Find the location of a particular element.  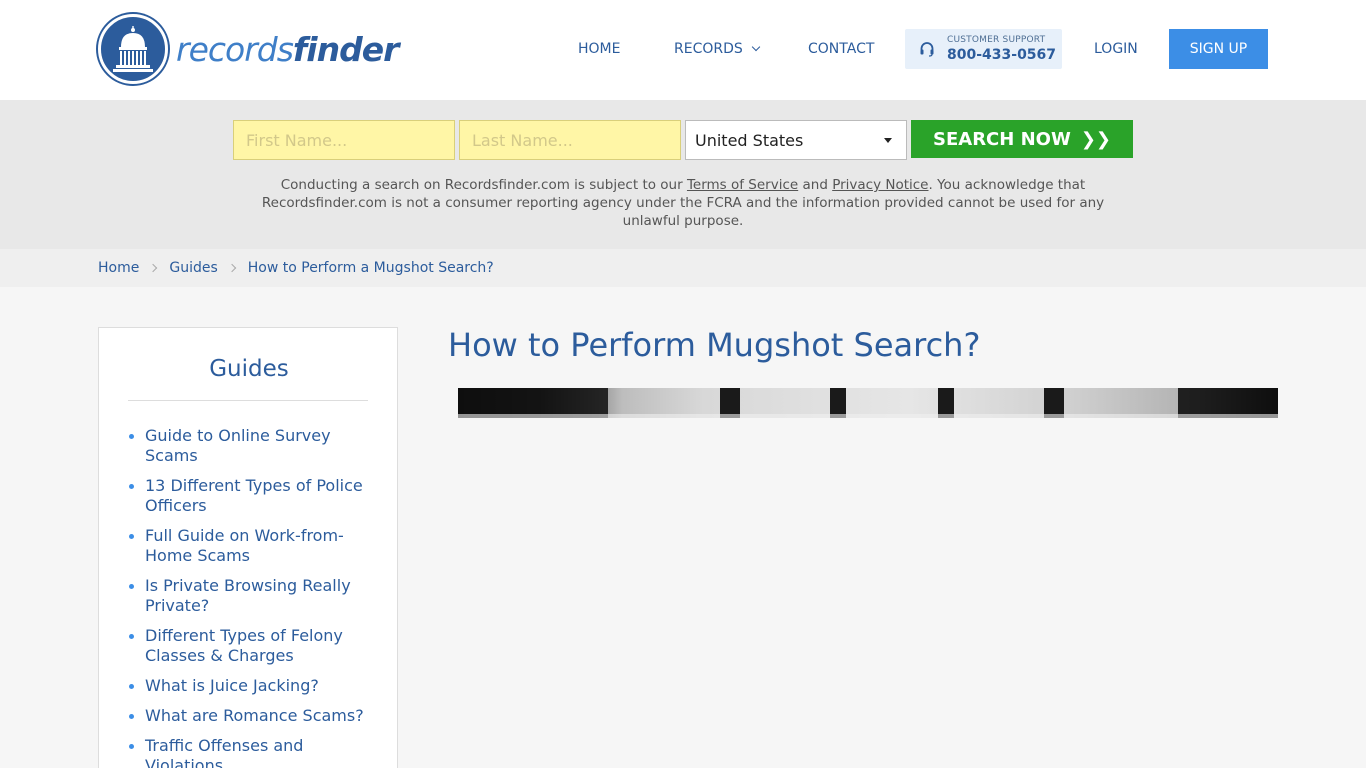

guide-item: Is Private Browsing Really Private? is located at coordinates (248, 596).